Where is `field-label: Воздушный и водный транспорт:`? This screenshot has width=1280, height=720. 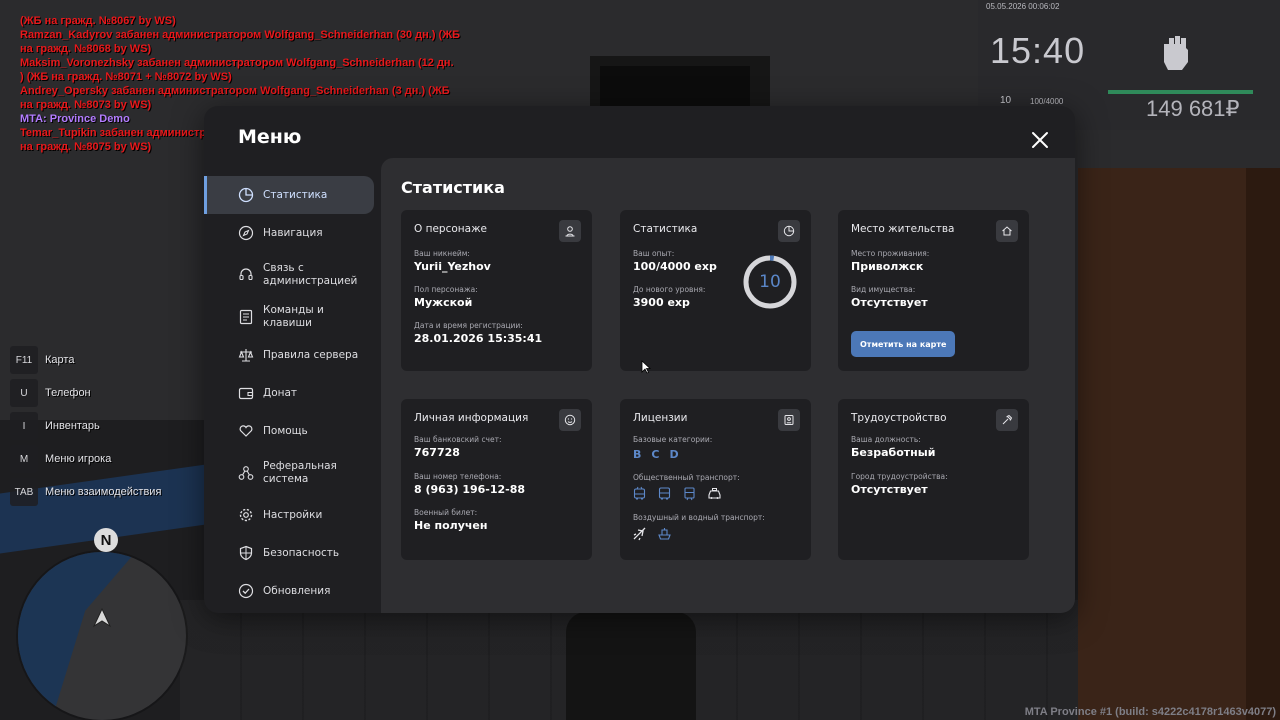 field-label: Воздушный и водный транспорт: is located at coordinates (699, 517).